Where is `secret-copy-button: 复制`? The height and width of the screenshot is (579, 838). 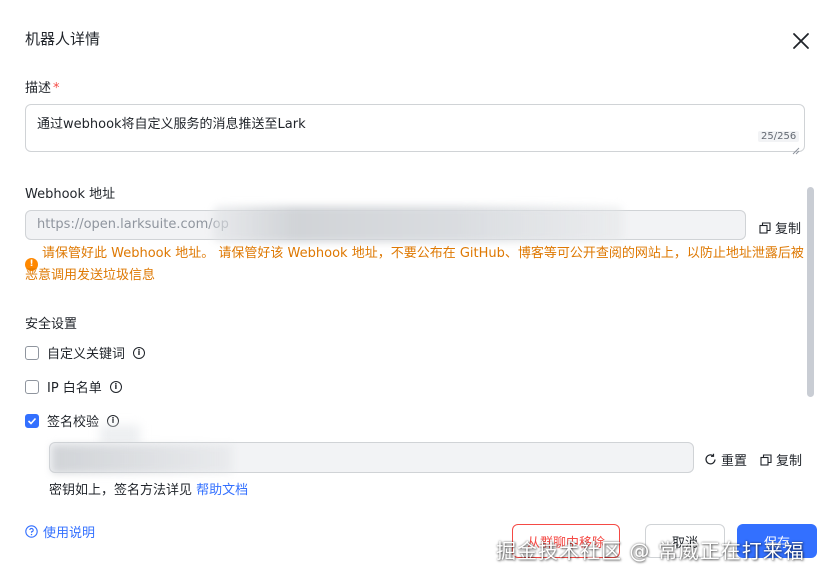
secret-copy-button: 复制 is located at coordinates (781, 459).